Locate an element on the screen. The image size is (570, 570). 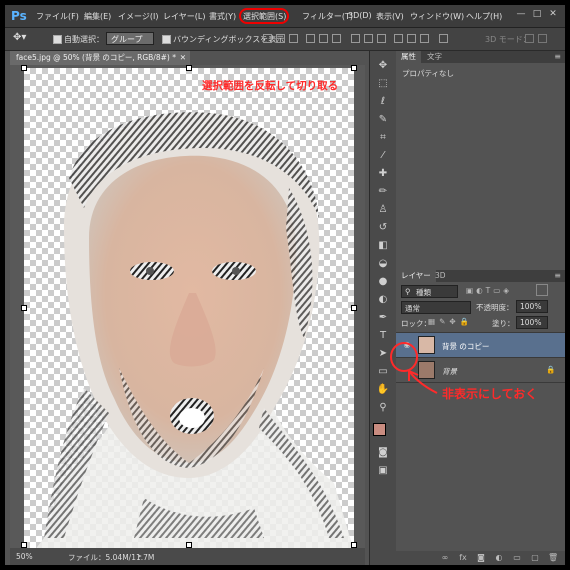
menu-edit: 編集(E) is located at coordinates (97, 16).